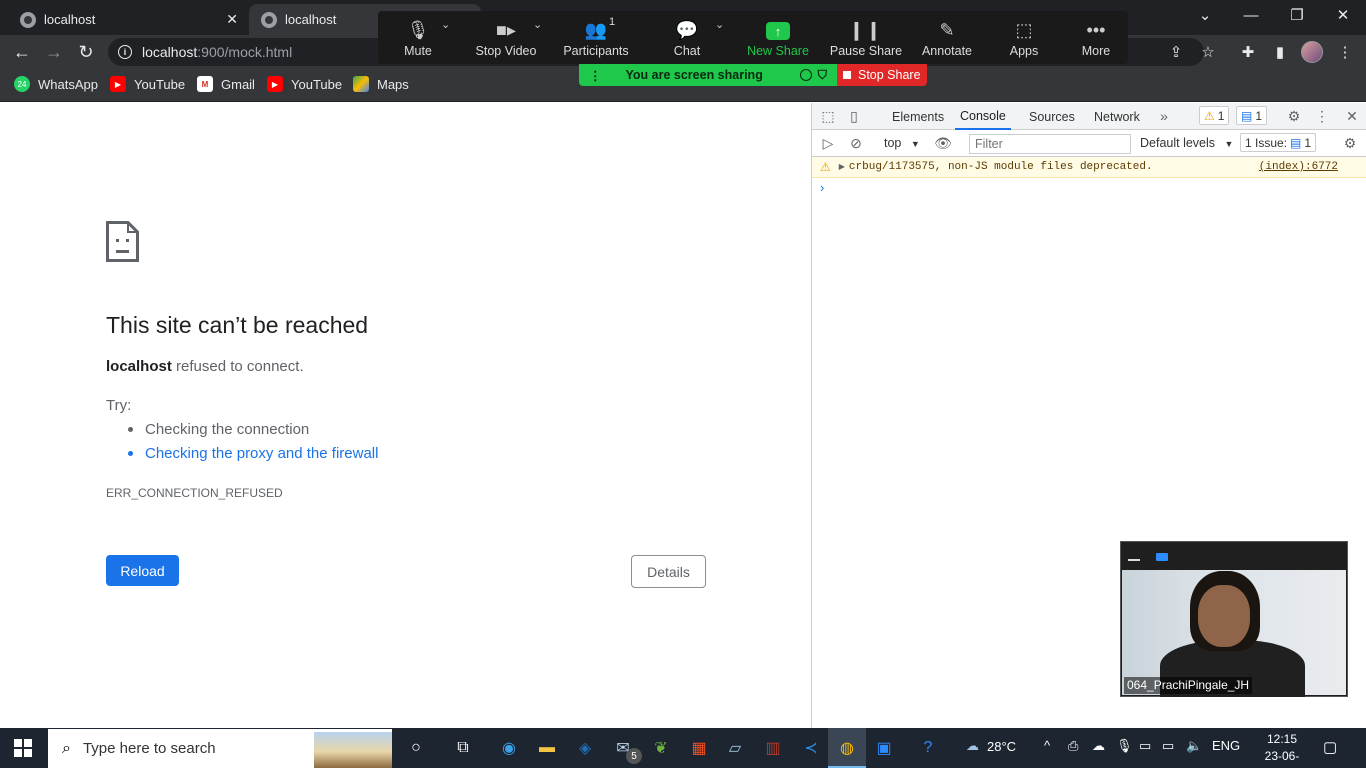 Image resolution: width=1366 pixels, height=768 pixels. I want to click on log-levels-dropdown: Default levels ▼, so click(1186, 143).